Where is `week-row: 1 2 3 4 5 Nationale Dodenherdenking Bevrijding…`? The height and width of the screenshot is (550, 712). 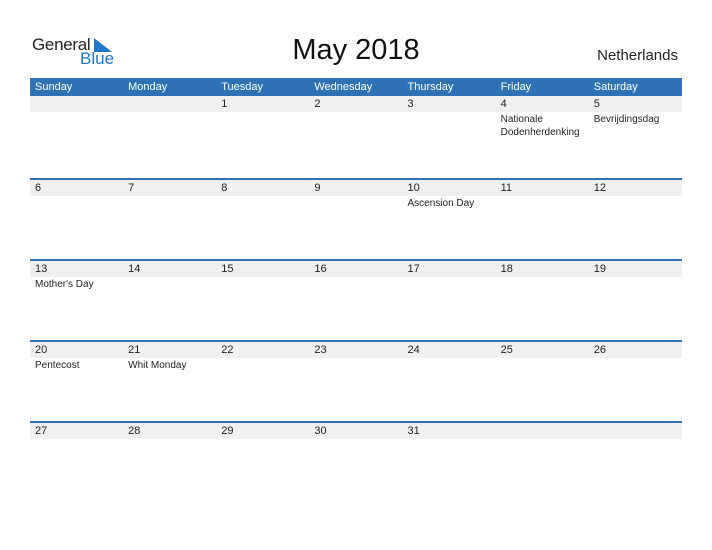 week-row: 1 2 3 4 5 Nationale Dodenherdenking Bevrijding… is located at coordinates (356, 137).